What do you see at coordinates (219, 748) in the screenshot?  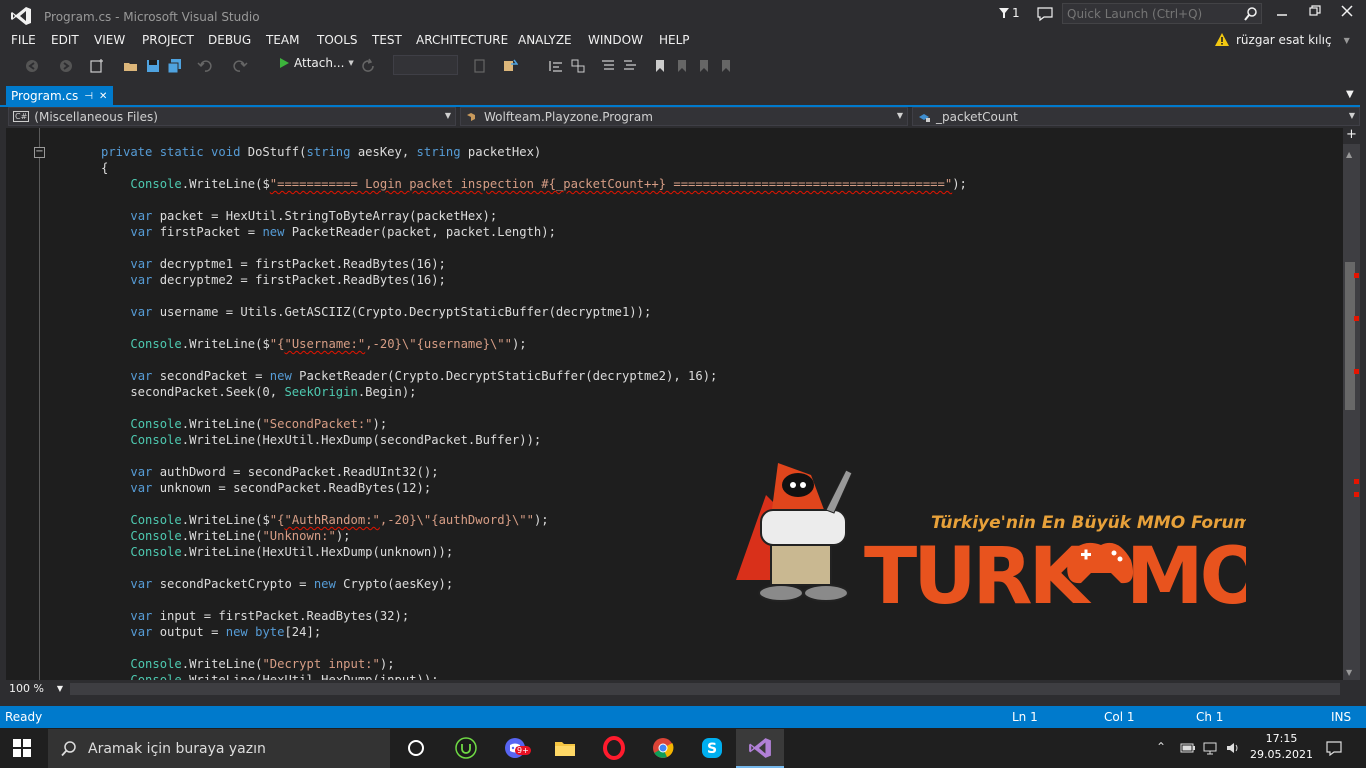 I see `taskbar-search: Aramak için buraya yazın` at bounding box center [219, 748].